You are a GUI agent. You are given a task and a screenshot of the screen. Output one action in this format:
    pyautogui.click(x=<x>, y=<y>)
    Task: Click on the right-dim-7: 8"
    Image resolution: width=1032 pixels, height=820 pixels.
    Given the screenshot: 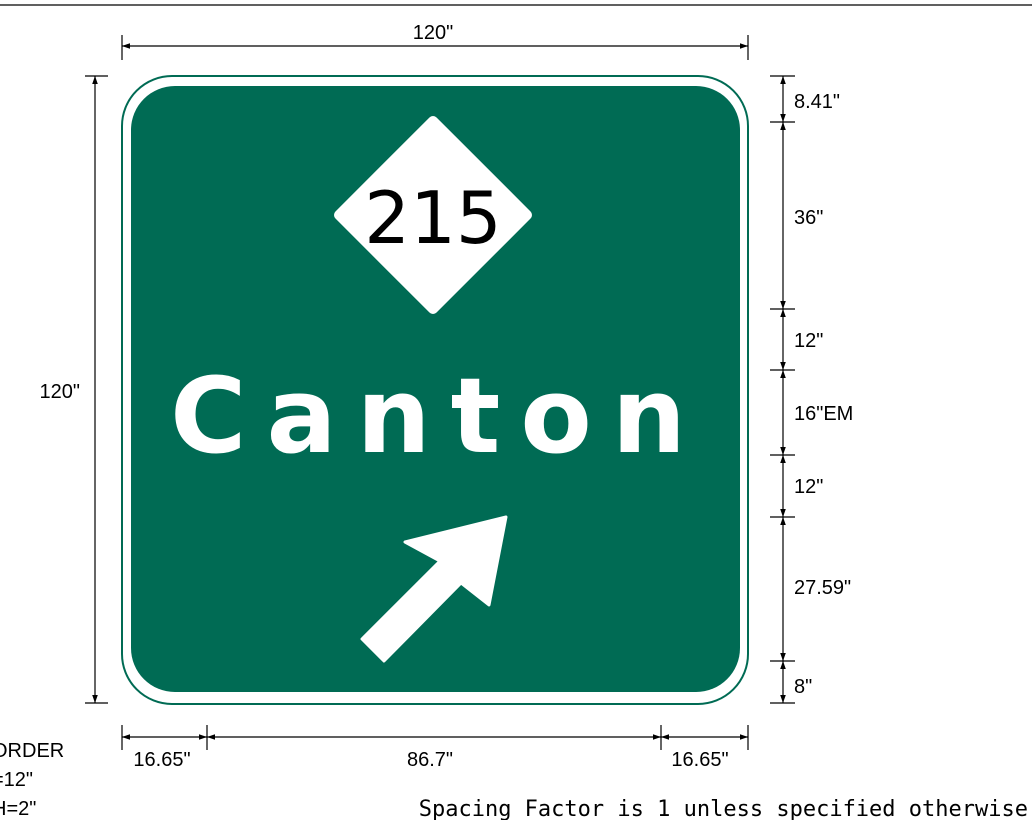 What is the action you would take?
    pyautogui.click(x=803, y=687)
    